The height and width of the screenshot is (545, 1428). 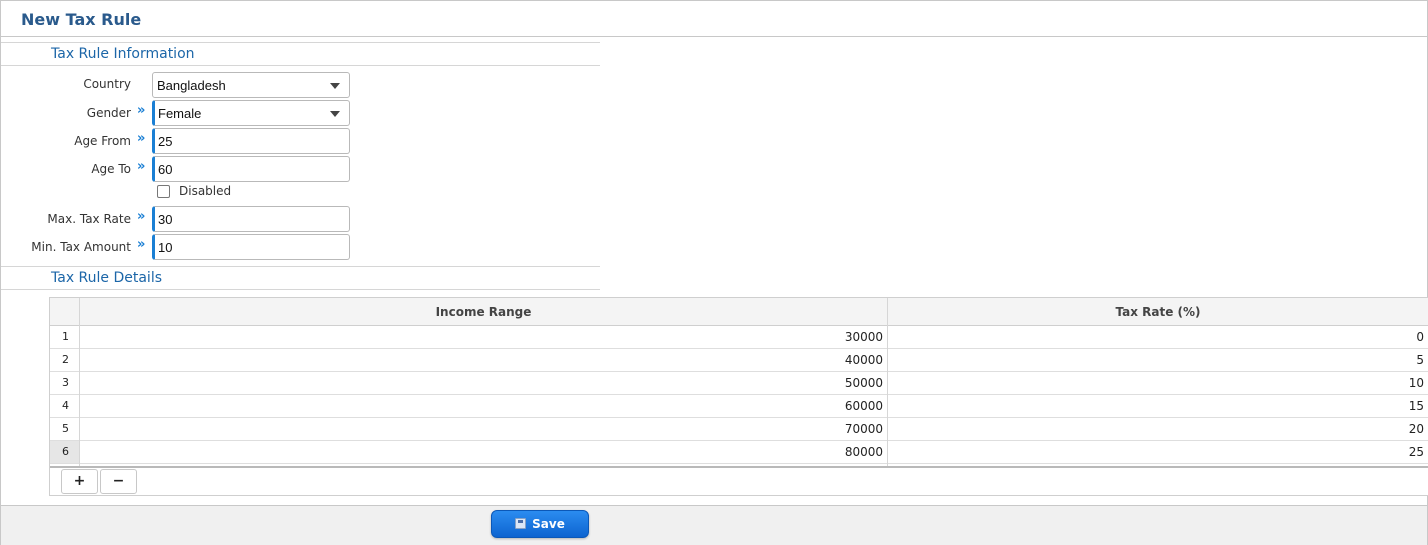 I want to click on tax-rate-cell: 25, so click(x=1158, y=450).